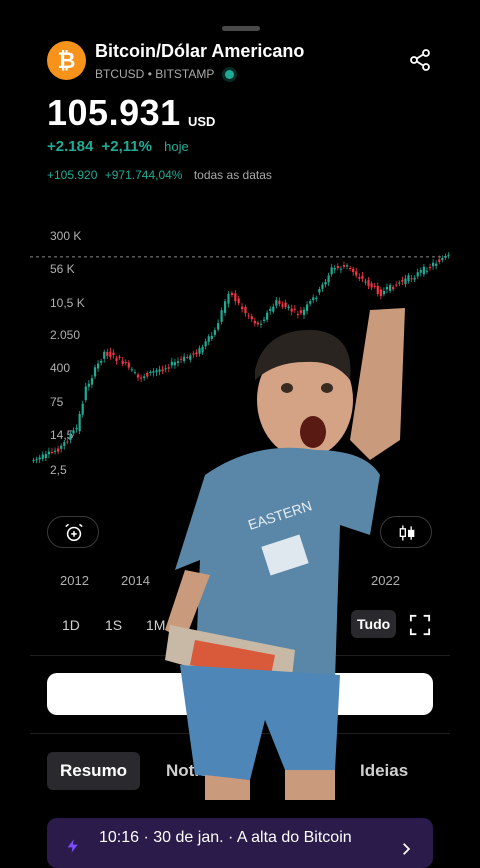  What do you see at coordinates (200, 51) in the screenshot?
I see `symbol-title: Bitcoin/Dólar Americano` at bounding box center [200, 51].